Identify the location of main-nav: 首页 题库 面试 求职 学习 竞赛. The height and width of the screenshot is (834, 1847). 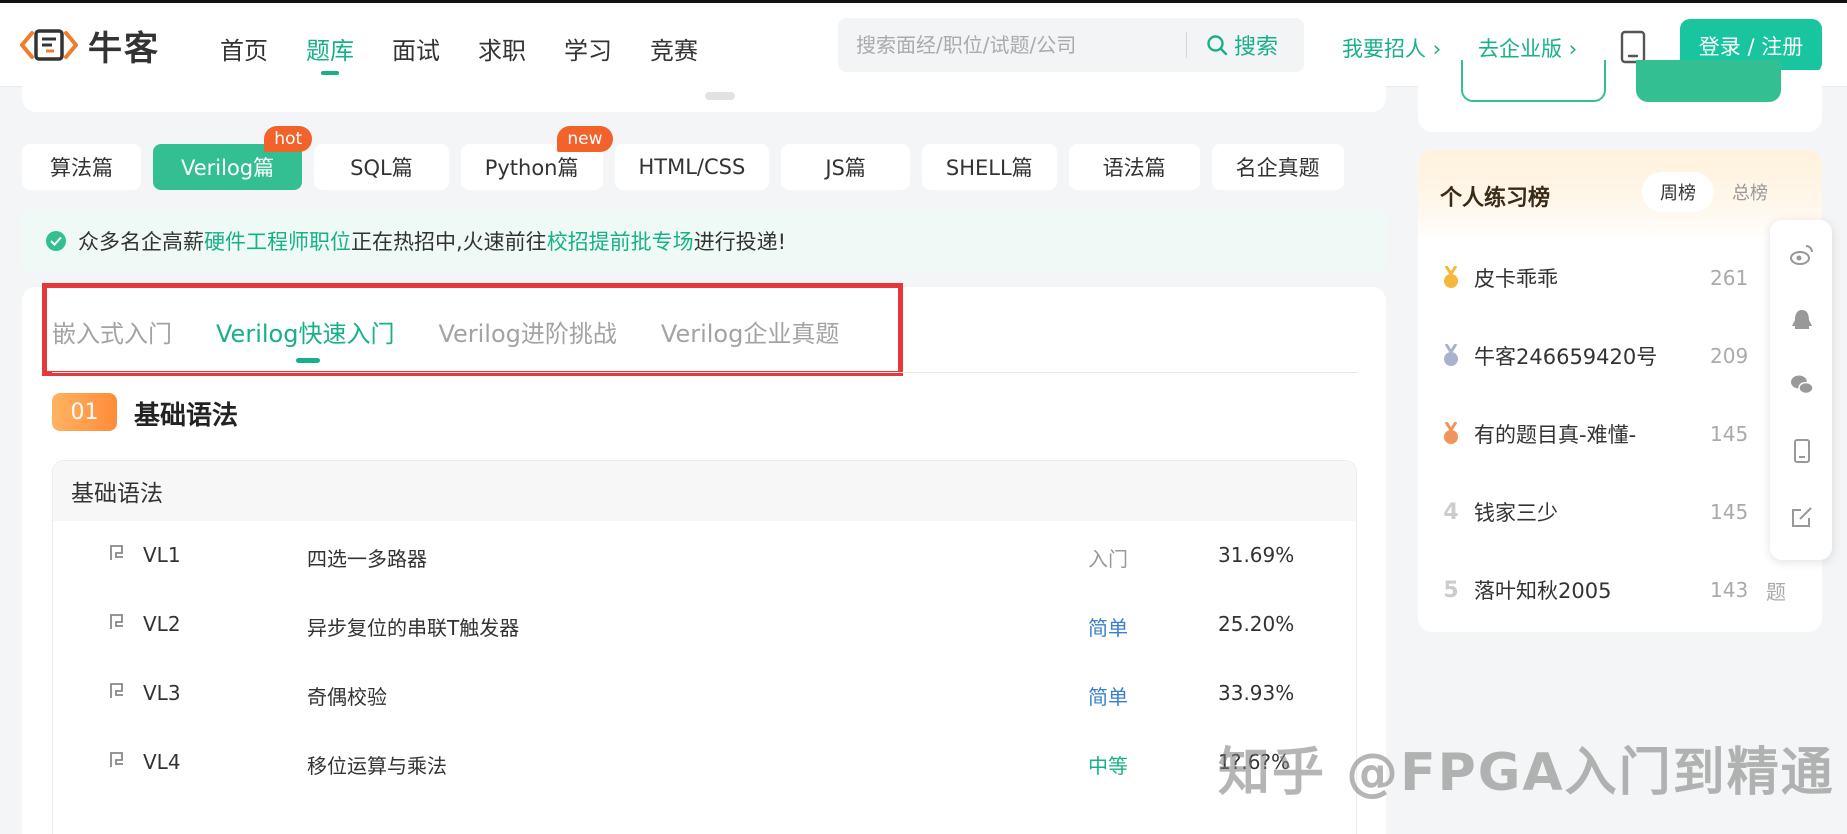
(478, 53).